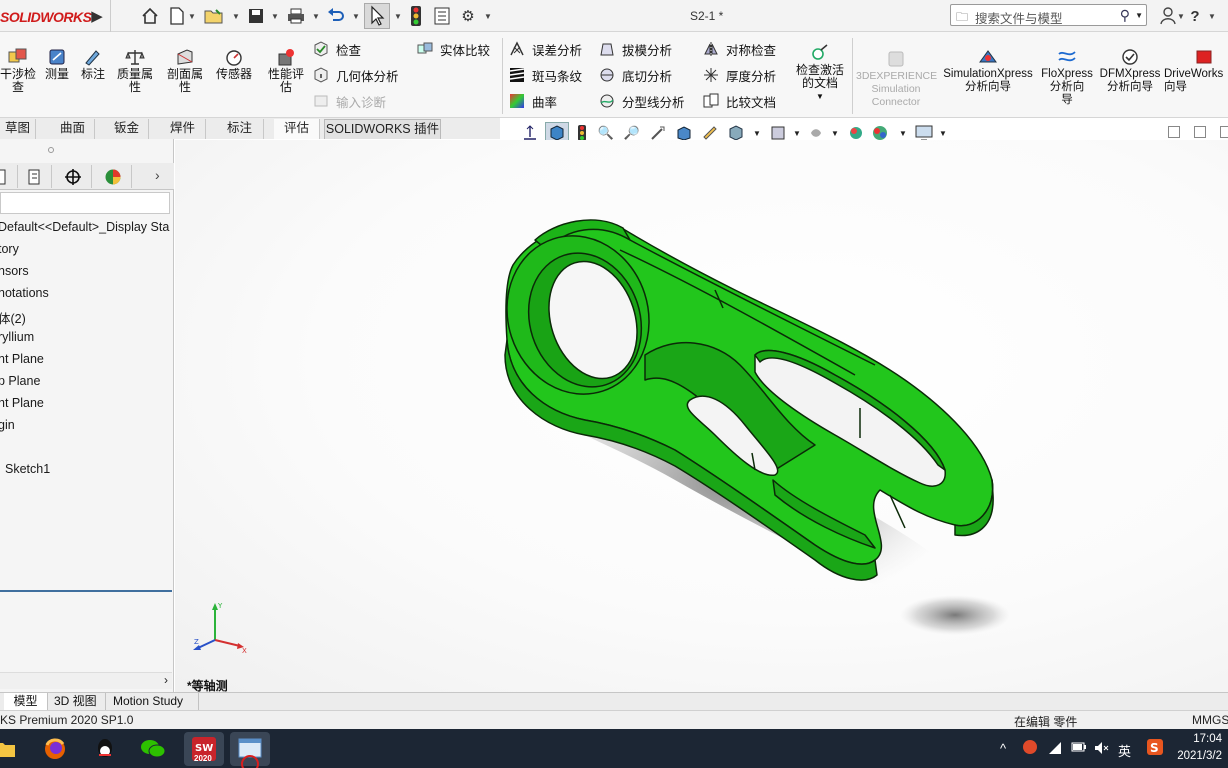  Describe the element at coordinates (1224, 132) in the screenshot. I see `close-viewport-icon` at that location.